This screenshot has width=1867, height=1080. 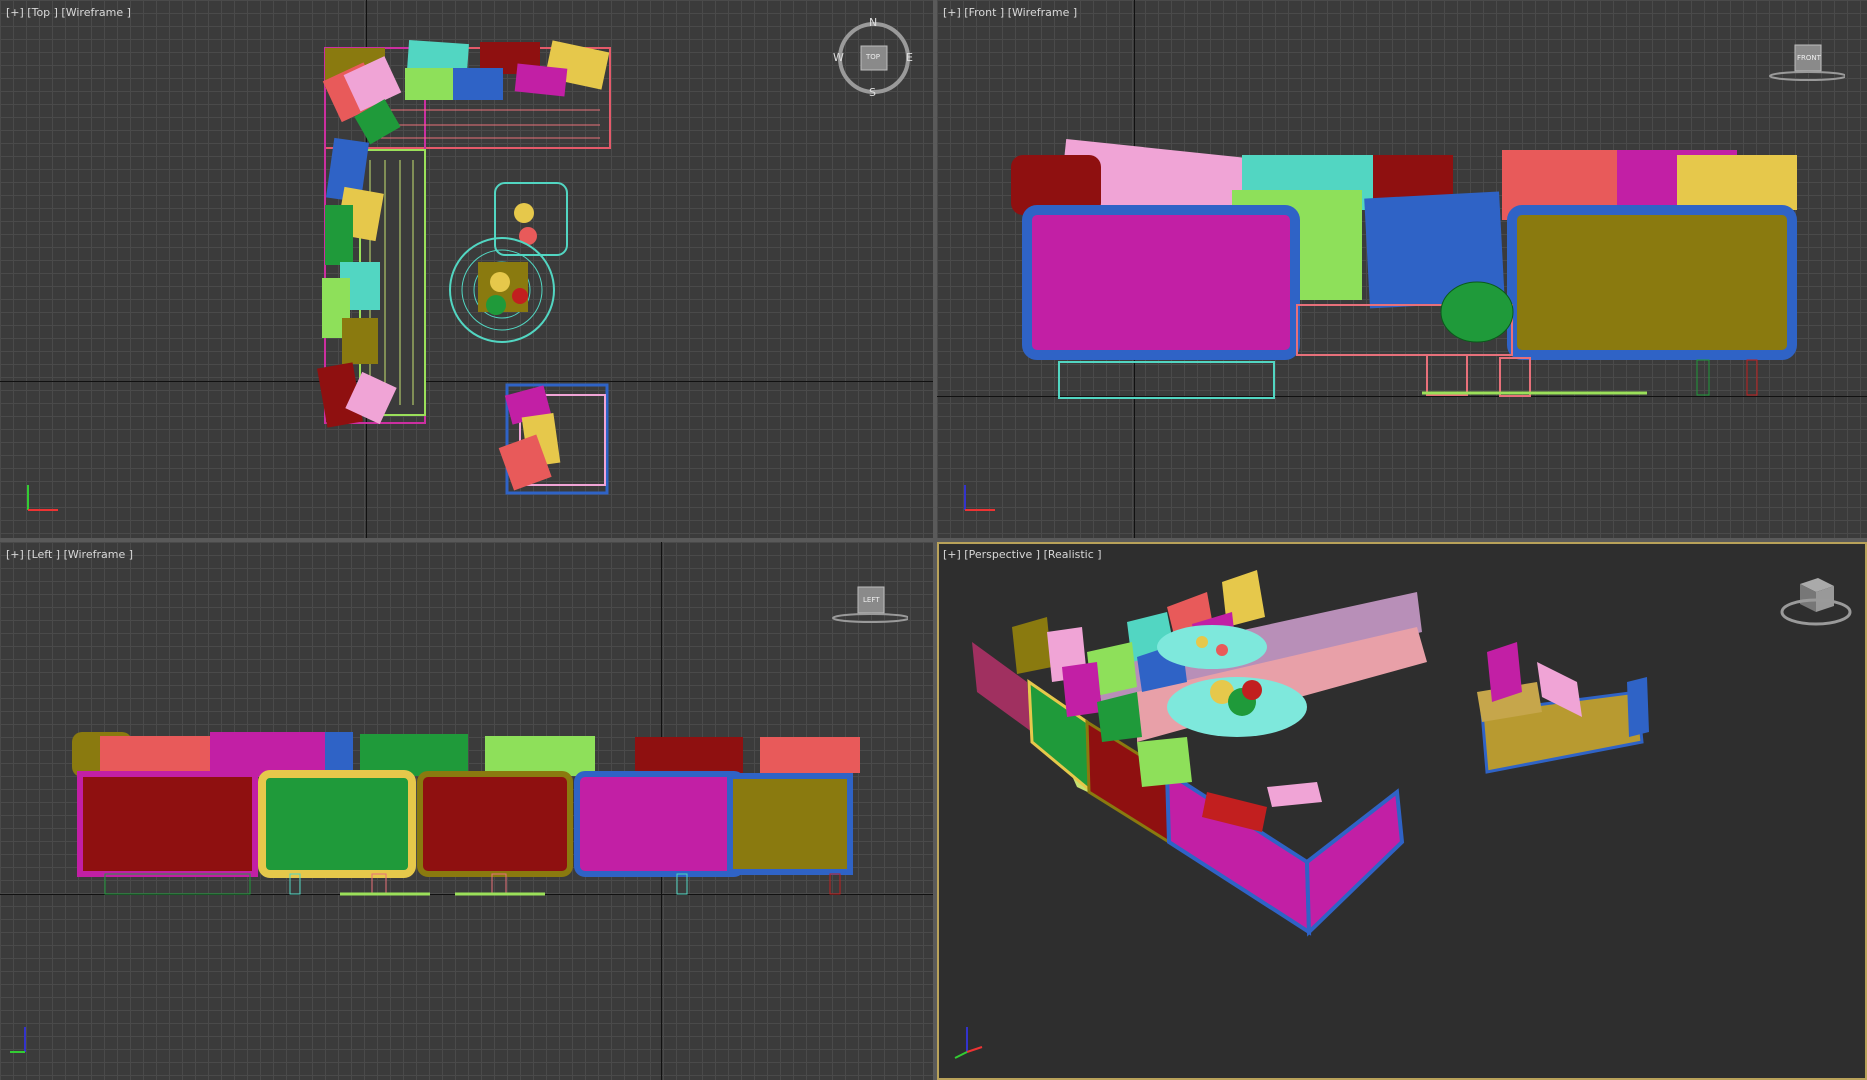 What do you see at coordinates (1805, 65) in the screenshot?
I see `viewcube-icon: FRONT` at bounding box center [1805, 65].